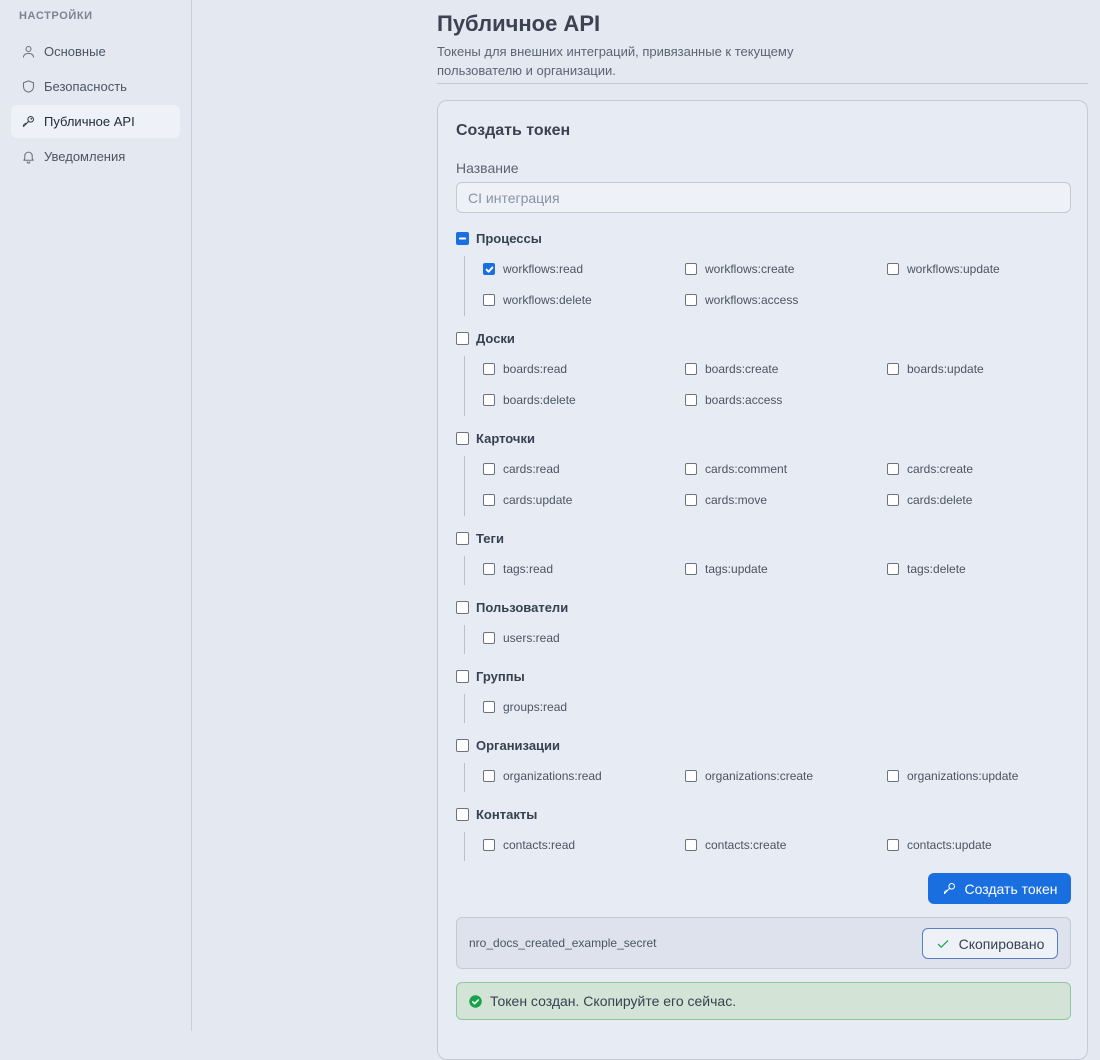 The height and width of the screenshot is (1060, 1100). What do you see at coordinates (741, 369) in the screenshot?
I see `permission-label: boards:create` at bounding box center [741, 369].